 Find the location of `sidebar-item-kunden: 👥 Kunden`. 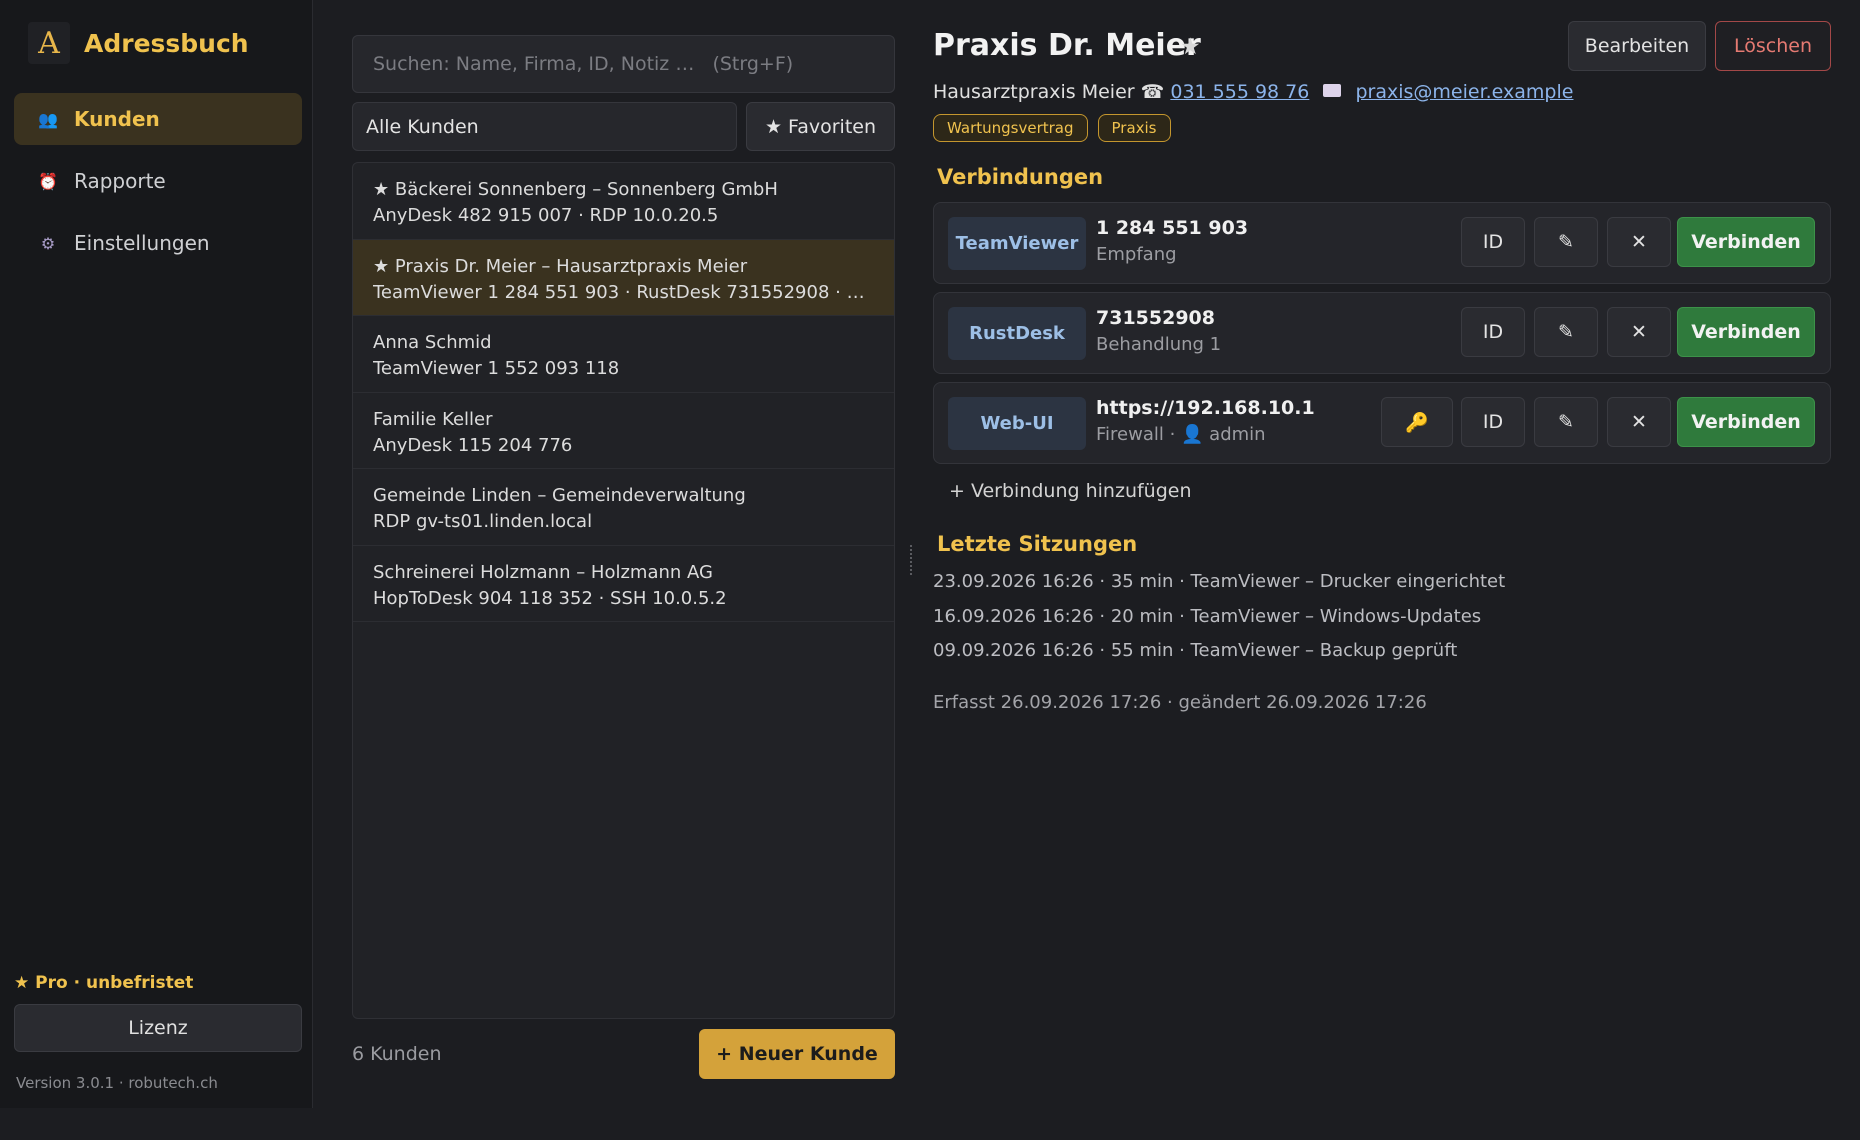

sidebar-item-kunden: 👥 Kunden is located at coordinates (158, 119).